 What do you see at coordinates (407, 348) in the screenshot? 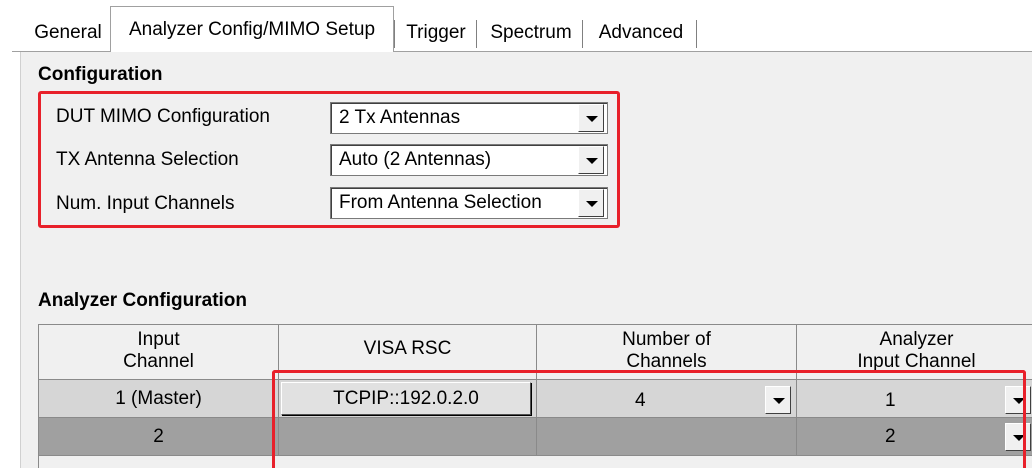
I see `column-header-line: VISA RSC` at bounding box center [407, 348].